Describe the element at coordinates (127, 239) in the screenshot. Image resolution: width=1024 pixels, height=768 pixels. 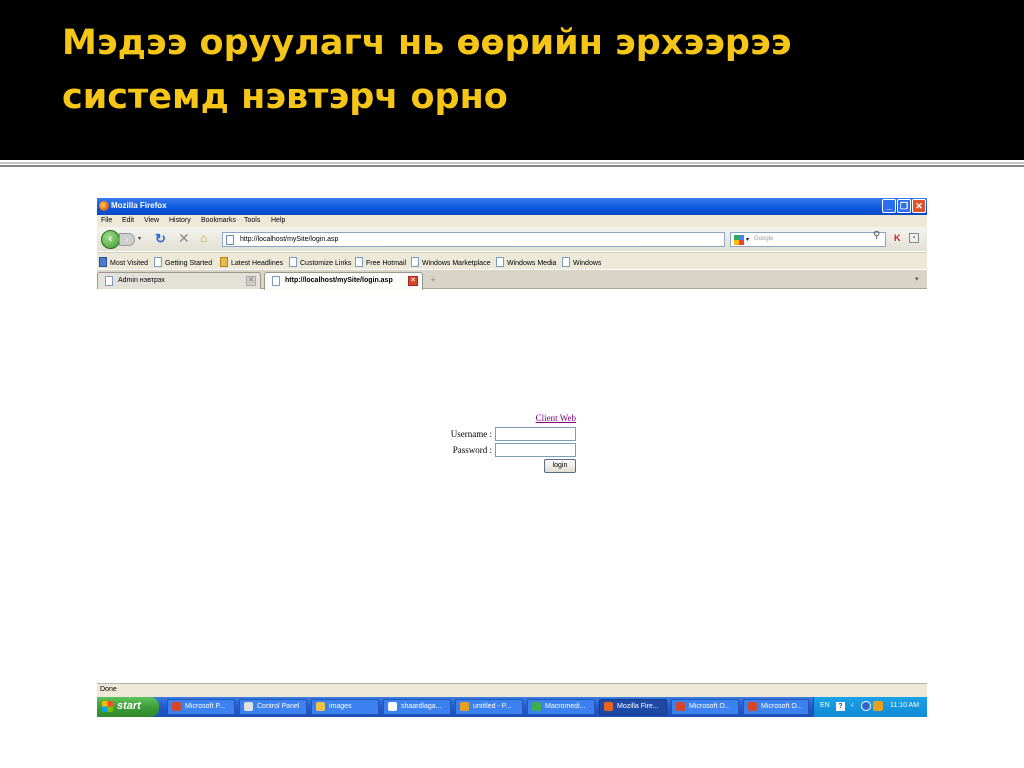
I see `forward-button: ›` at that location.